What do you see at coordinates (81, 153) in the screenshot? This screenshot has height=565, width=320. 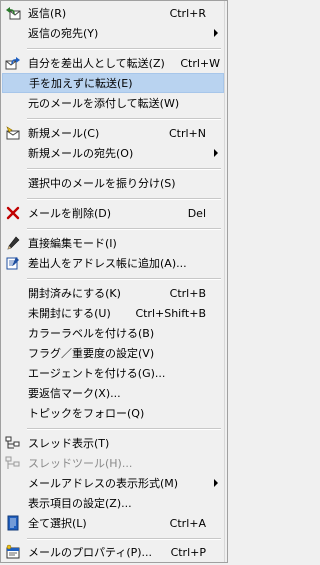 I see `menu-item-label: 新規メールの宛先(O)` at bounding box center [81, 153].